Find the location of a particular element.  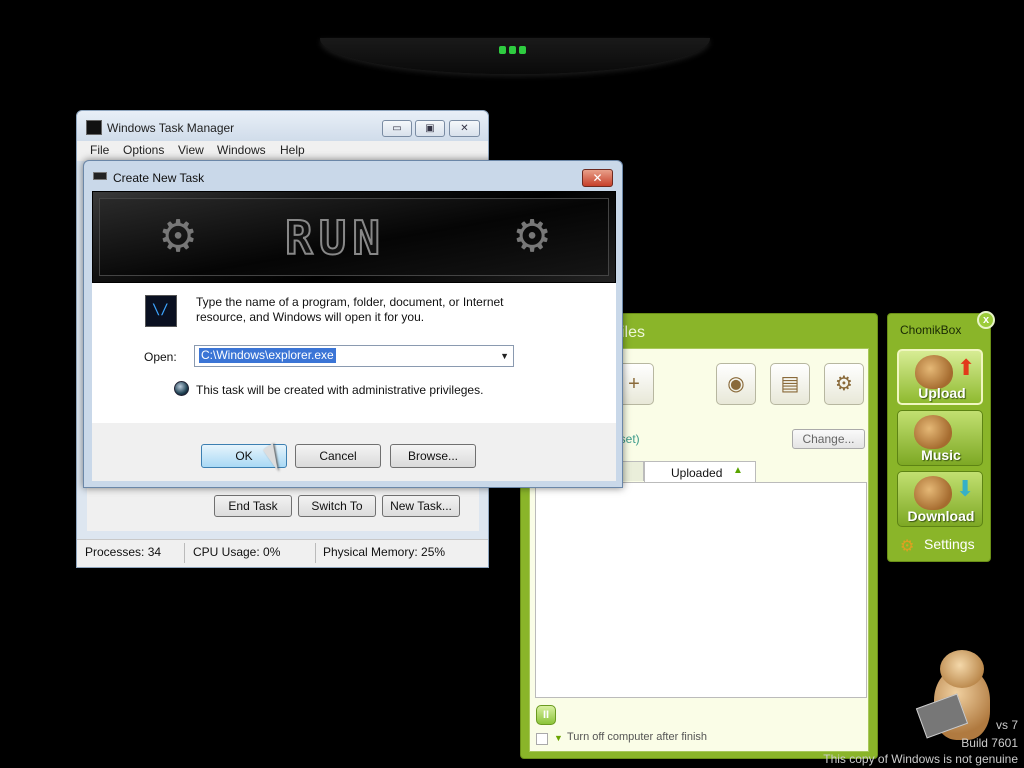

status-memory: Physical Memory: 25% is located at coordinates (384, 552).